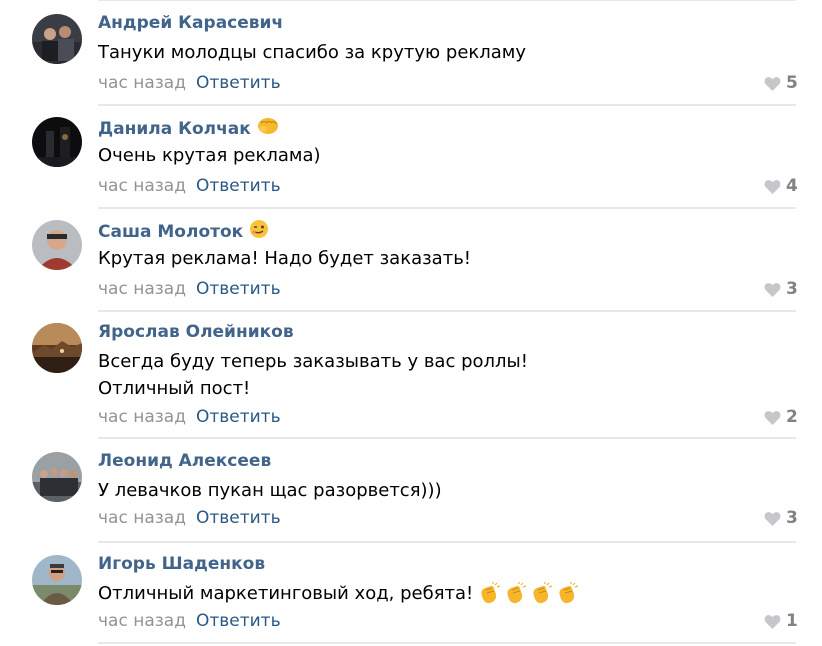  What do you see at coordinates (792, 186) in the screenshot?
I see `like-count: 4` at bounding box center [792, 186].